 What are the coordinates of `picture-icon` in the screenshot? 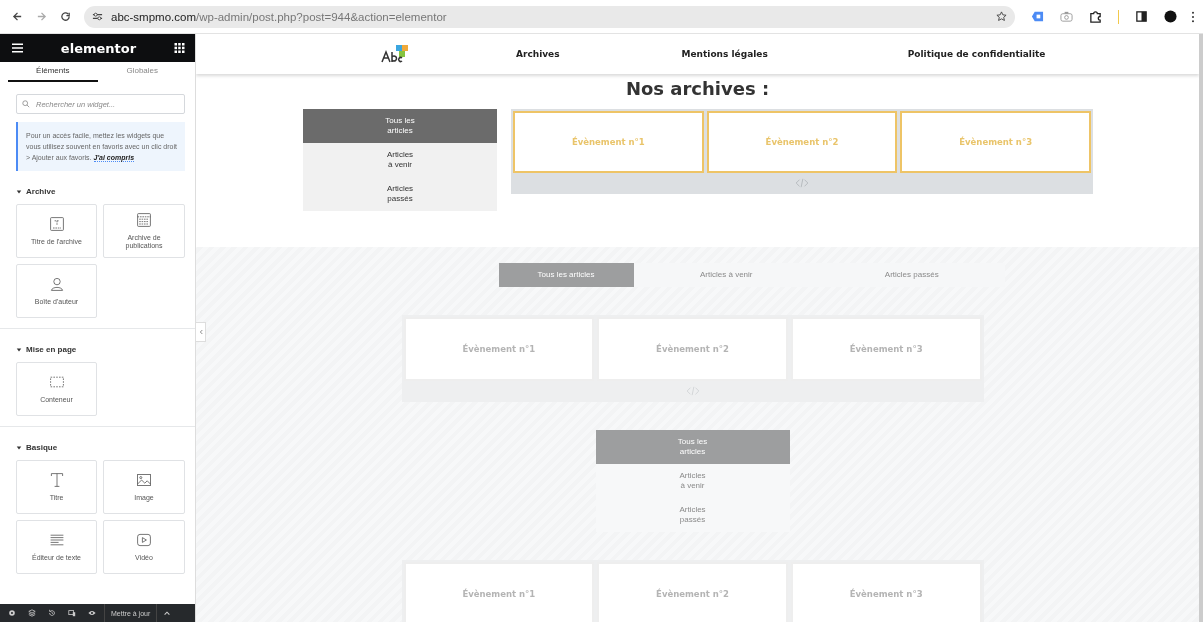 It's located at (144, 480).